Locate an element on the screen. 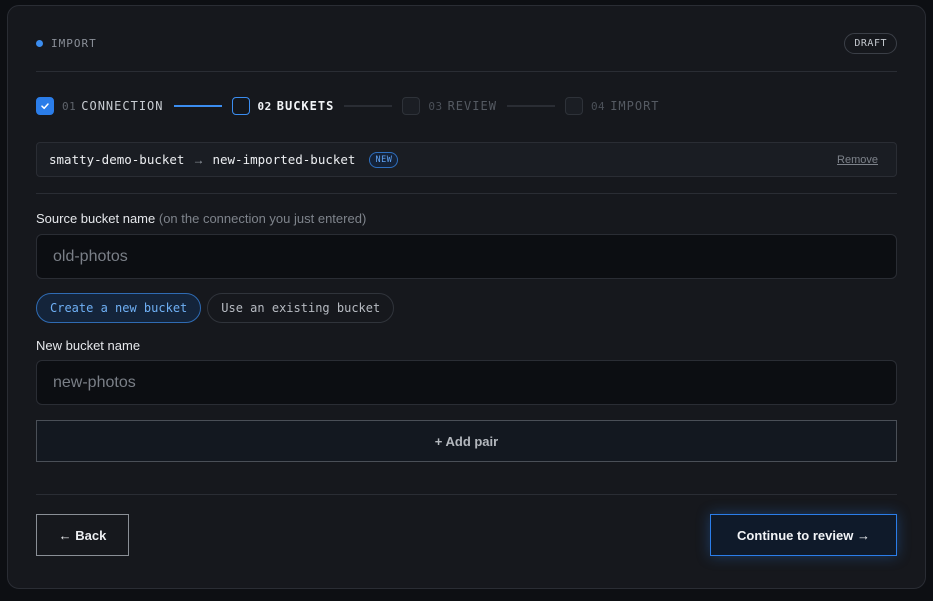 The height and width of the screenshot is (601, 933). header-divider is located at coordinates (466, 71).